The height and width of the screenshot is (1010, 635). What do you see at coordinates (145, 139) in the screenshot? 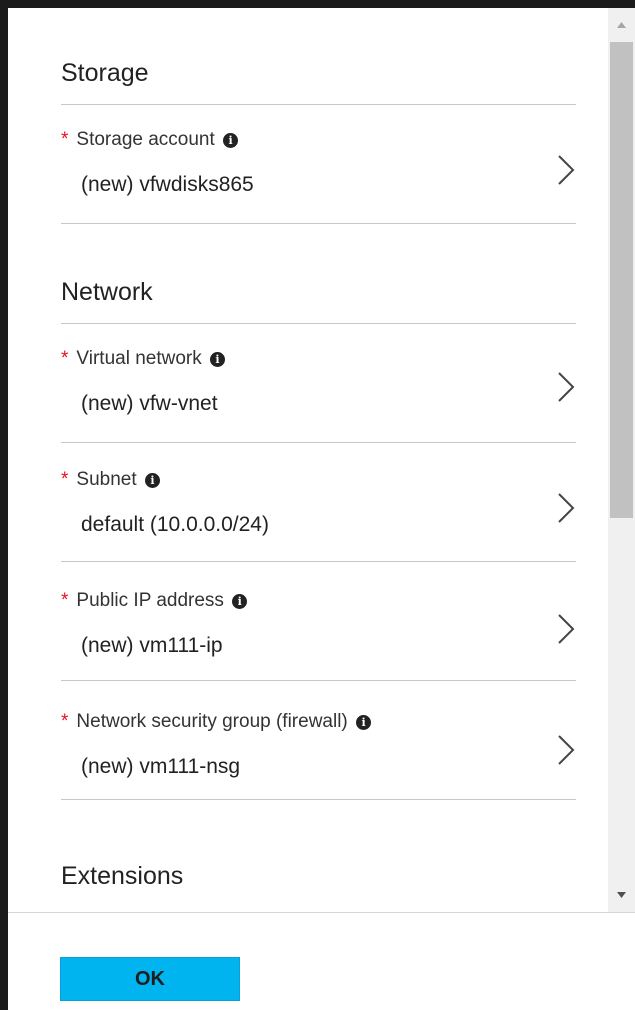
I see `field-label-text: Storage account` at bounding box center [145, 139].